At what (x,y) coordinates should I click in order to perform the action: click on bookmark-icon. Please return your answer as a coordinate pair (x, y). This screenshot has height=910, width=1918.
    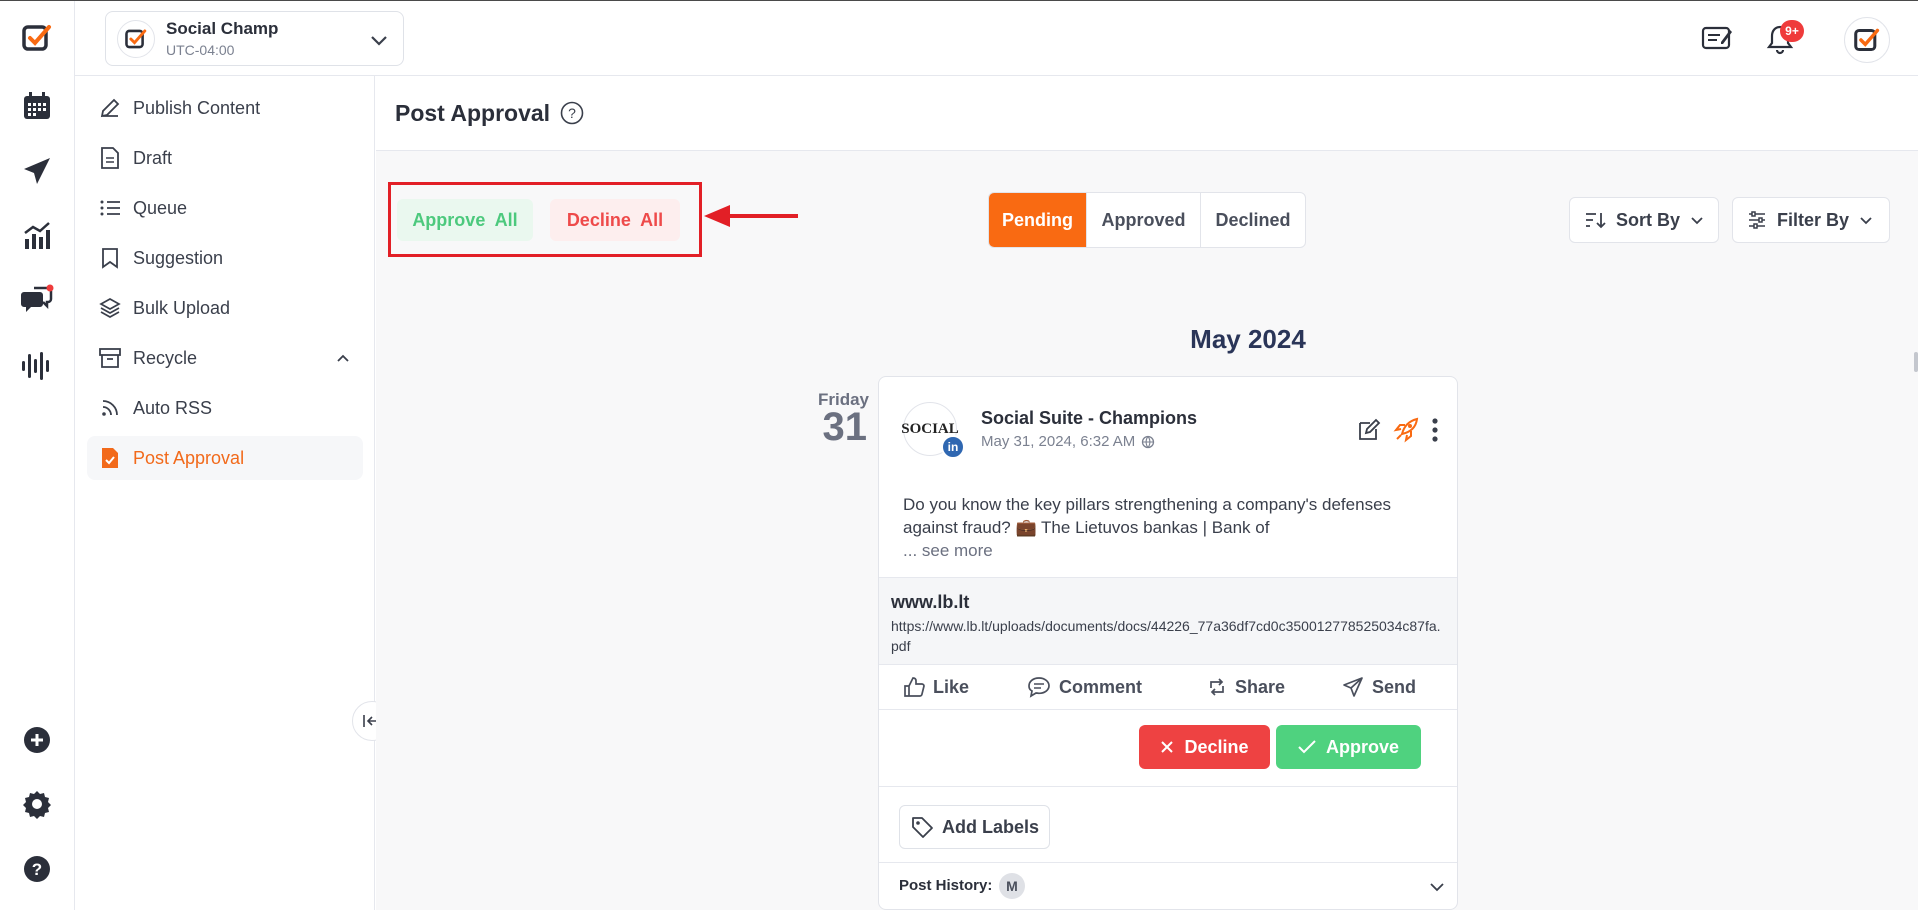
    Looking at the image, I should click on (110, 258).